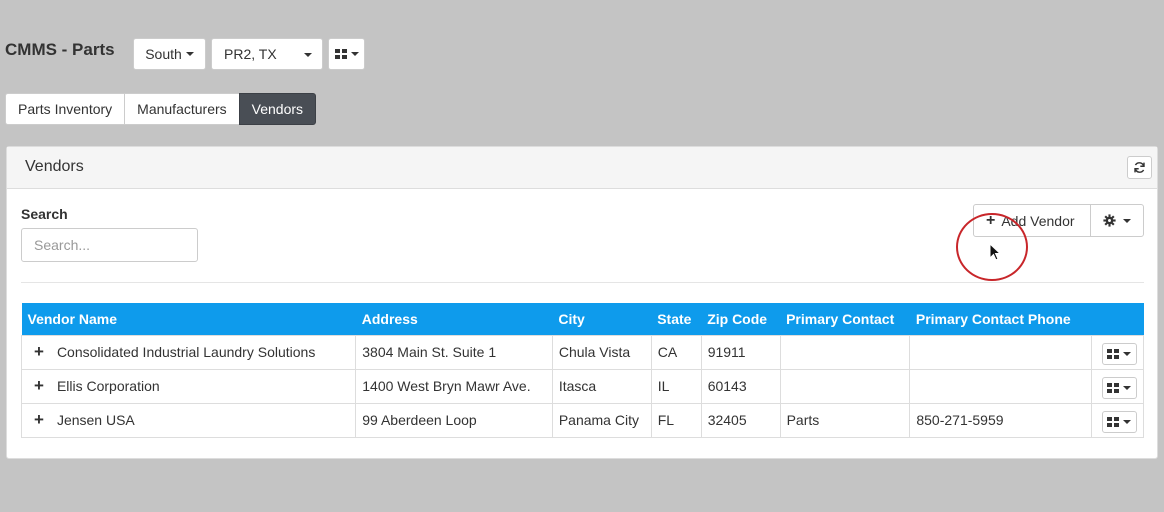 Image resolution: width=1164 pixels, height=512 pixels. Describe the element at coordinates (601, 386) in the screenshot. I see `city-cell: Itasca` at that location.